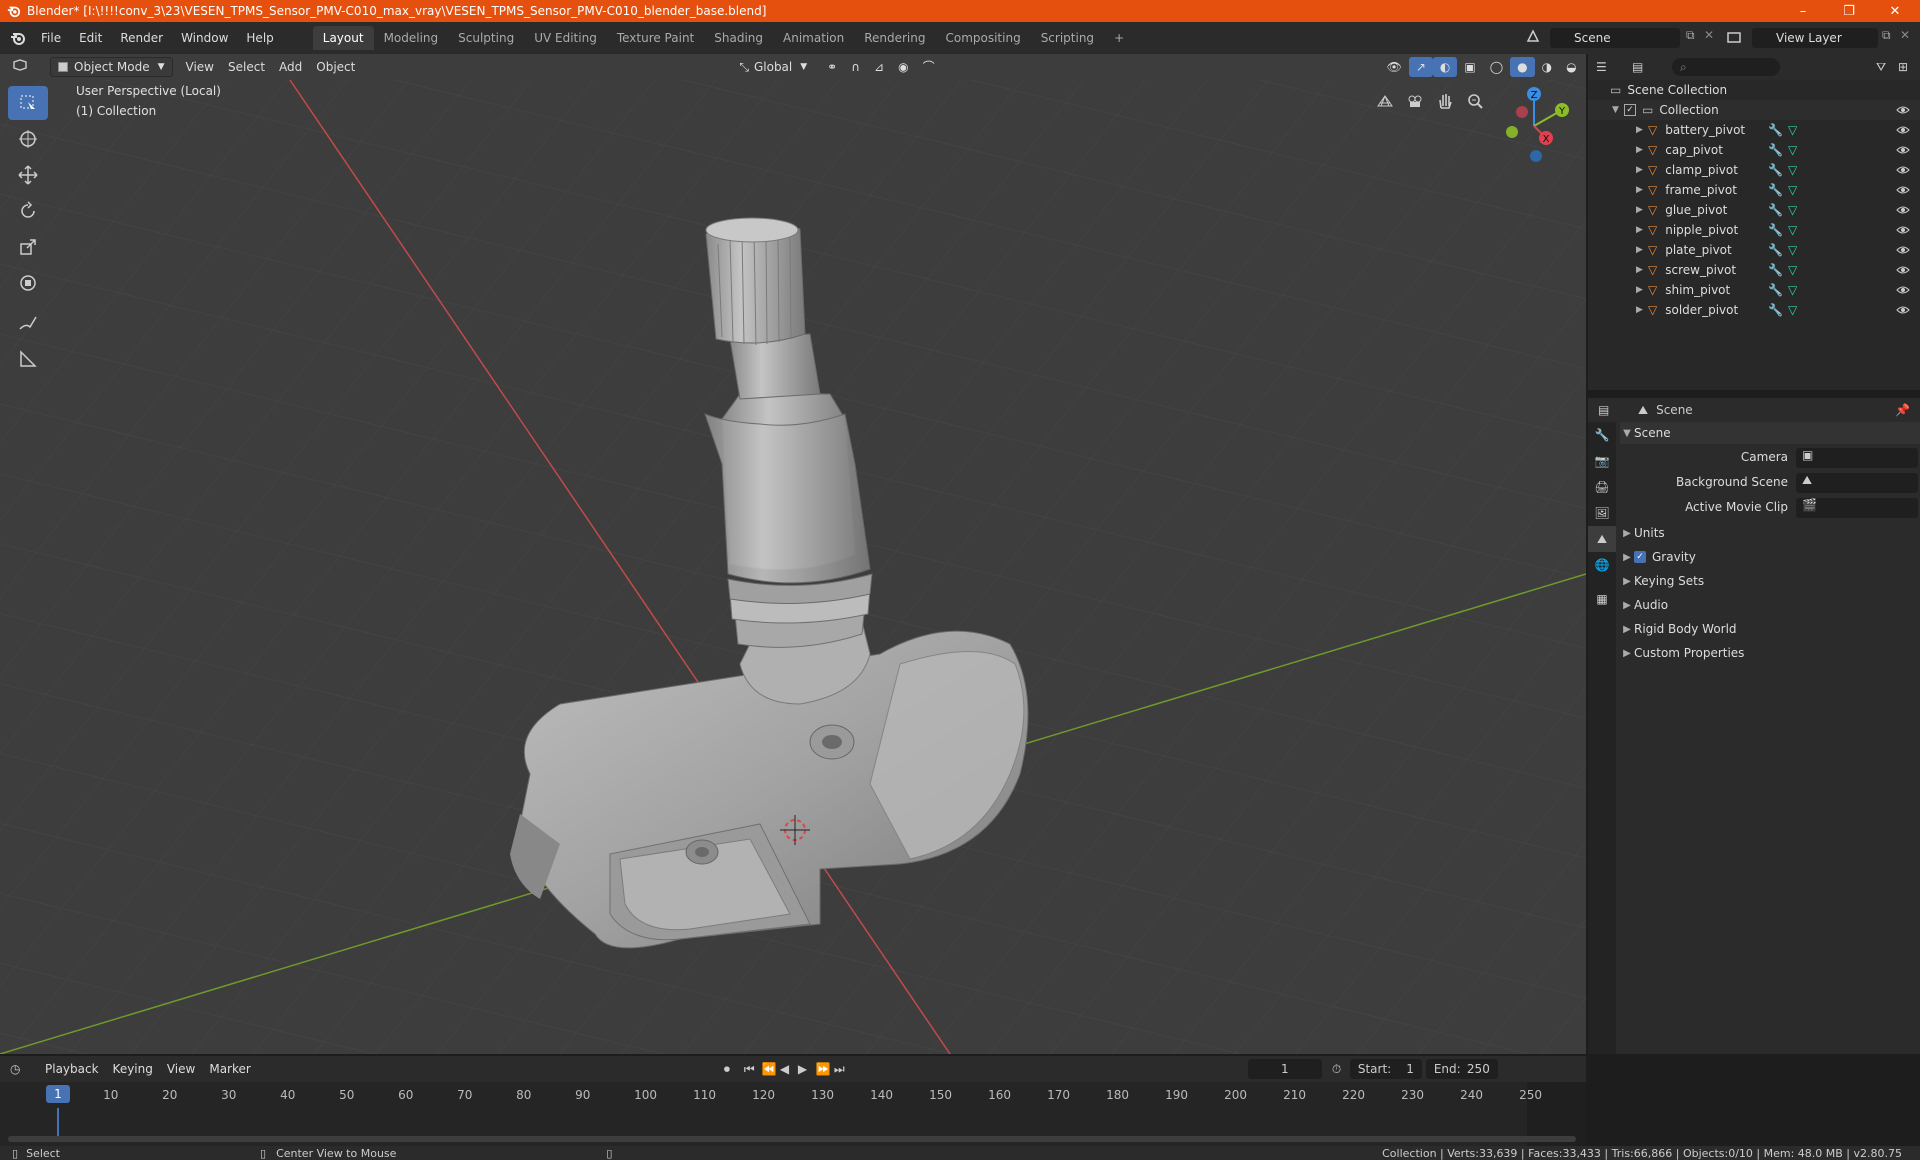 This screenshot has width=1920, height=1160. What do you see at coordinates (734, 1069) in the screenshot?
I see `record-icon: ⏺` at bounding box center [734, 1069].